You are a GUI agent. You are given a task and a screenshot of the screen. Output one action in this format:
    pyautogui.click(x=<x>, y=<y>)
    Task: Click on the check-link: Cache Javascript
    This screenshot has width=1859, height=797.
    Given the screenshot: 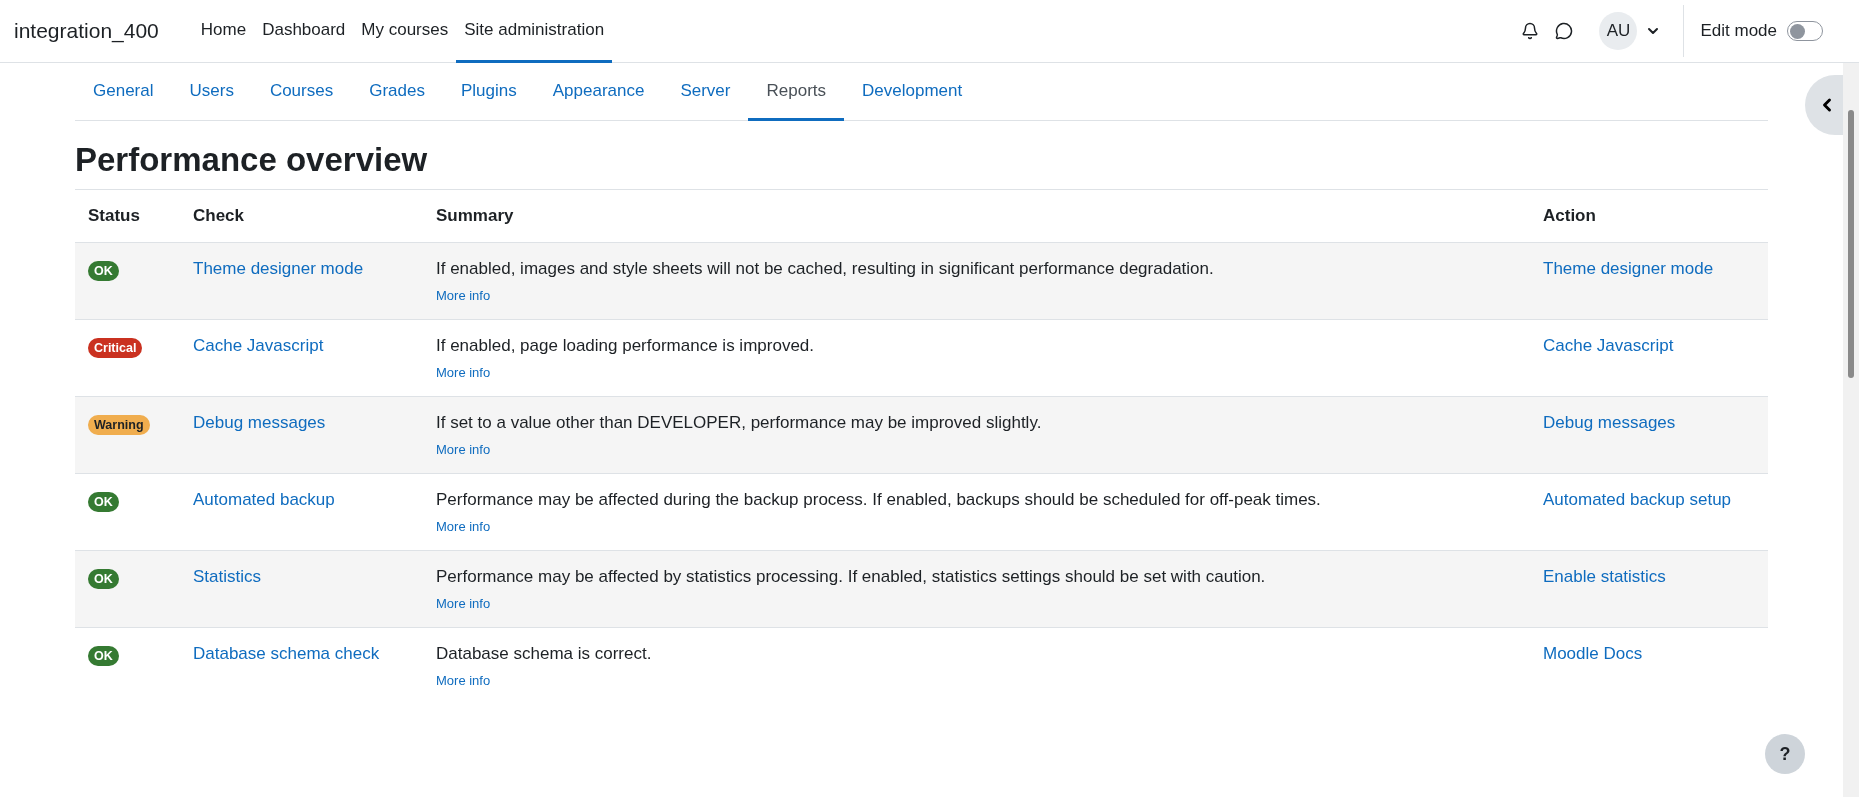 What is the action you would take?
    pyautogui.click(x=258, y=345)
    